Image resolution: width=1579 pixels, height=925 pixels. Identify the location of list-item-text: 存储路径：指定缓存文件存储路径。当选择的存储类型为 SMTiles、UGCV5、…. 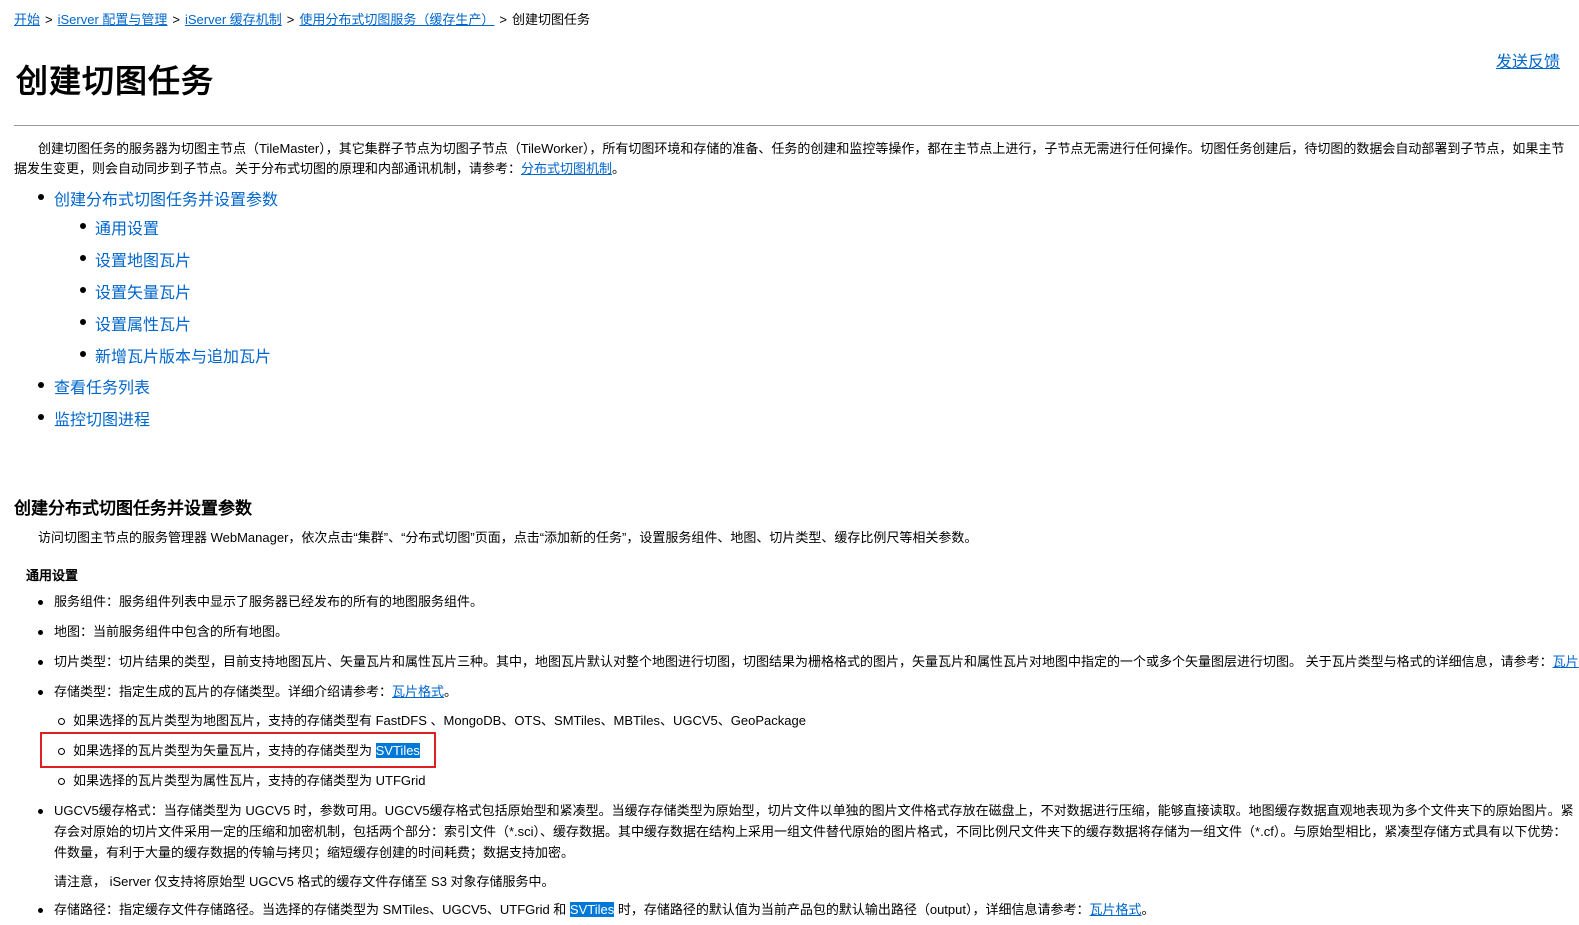
(604, 910).